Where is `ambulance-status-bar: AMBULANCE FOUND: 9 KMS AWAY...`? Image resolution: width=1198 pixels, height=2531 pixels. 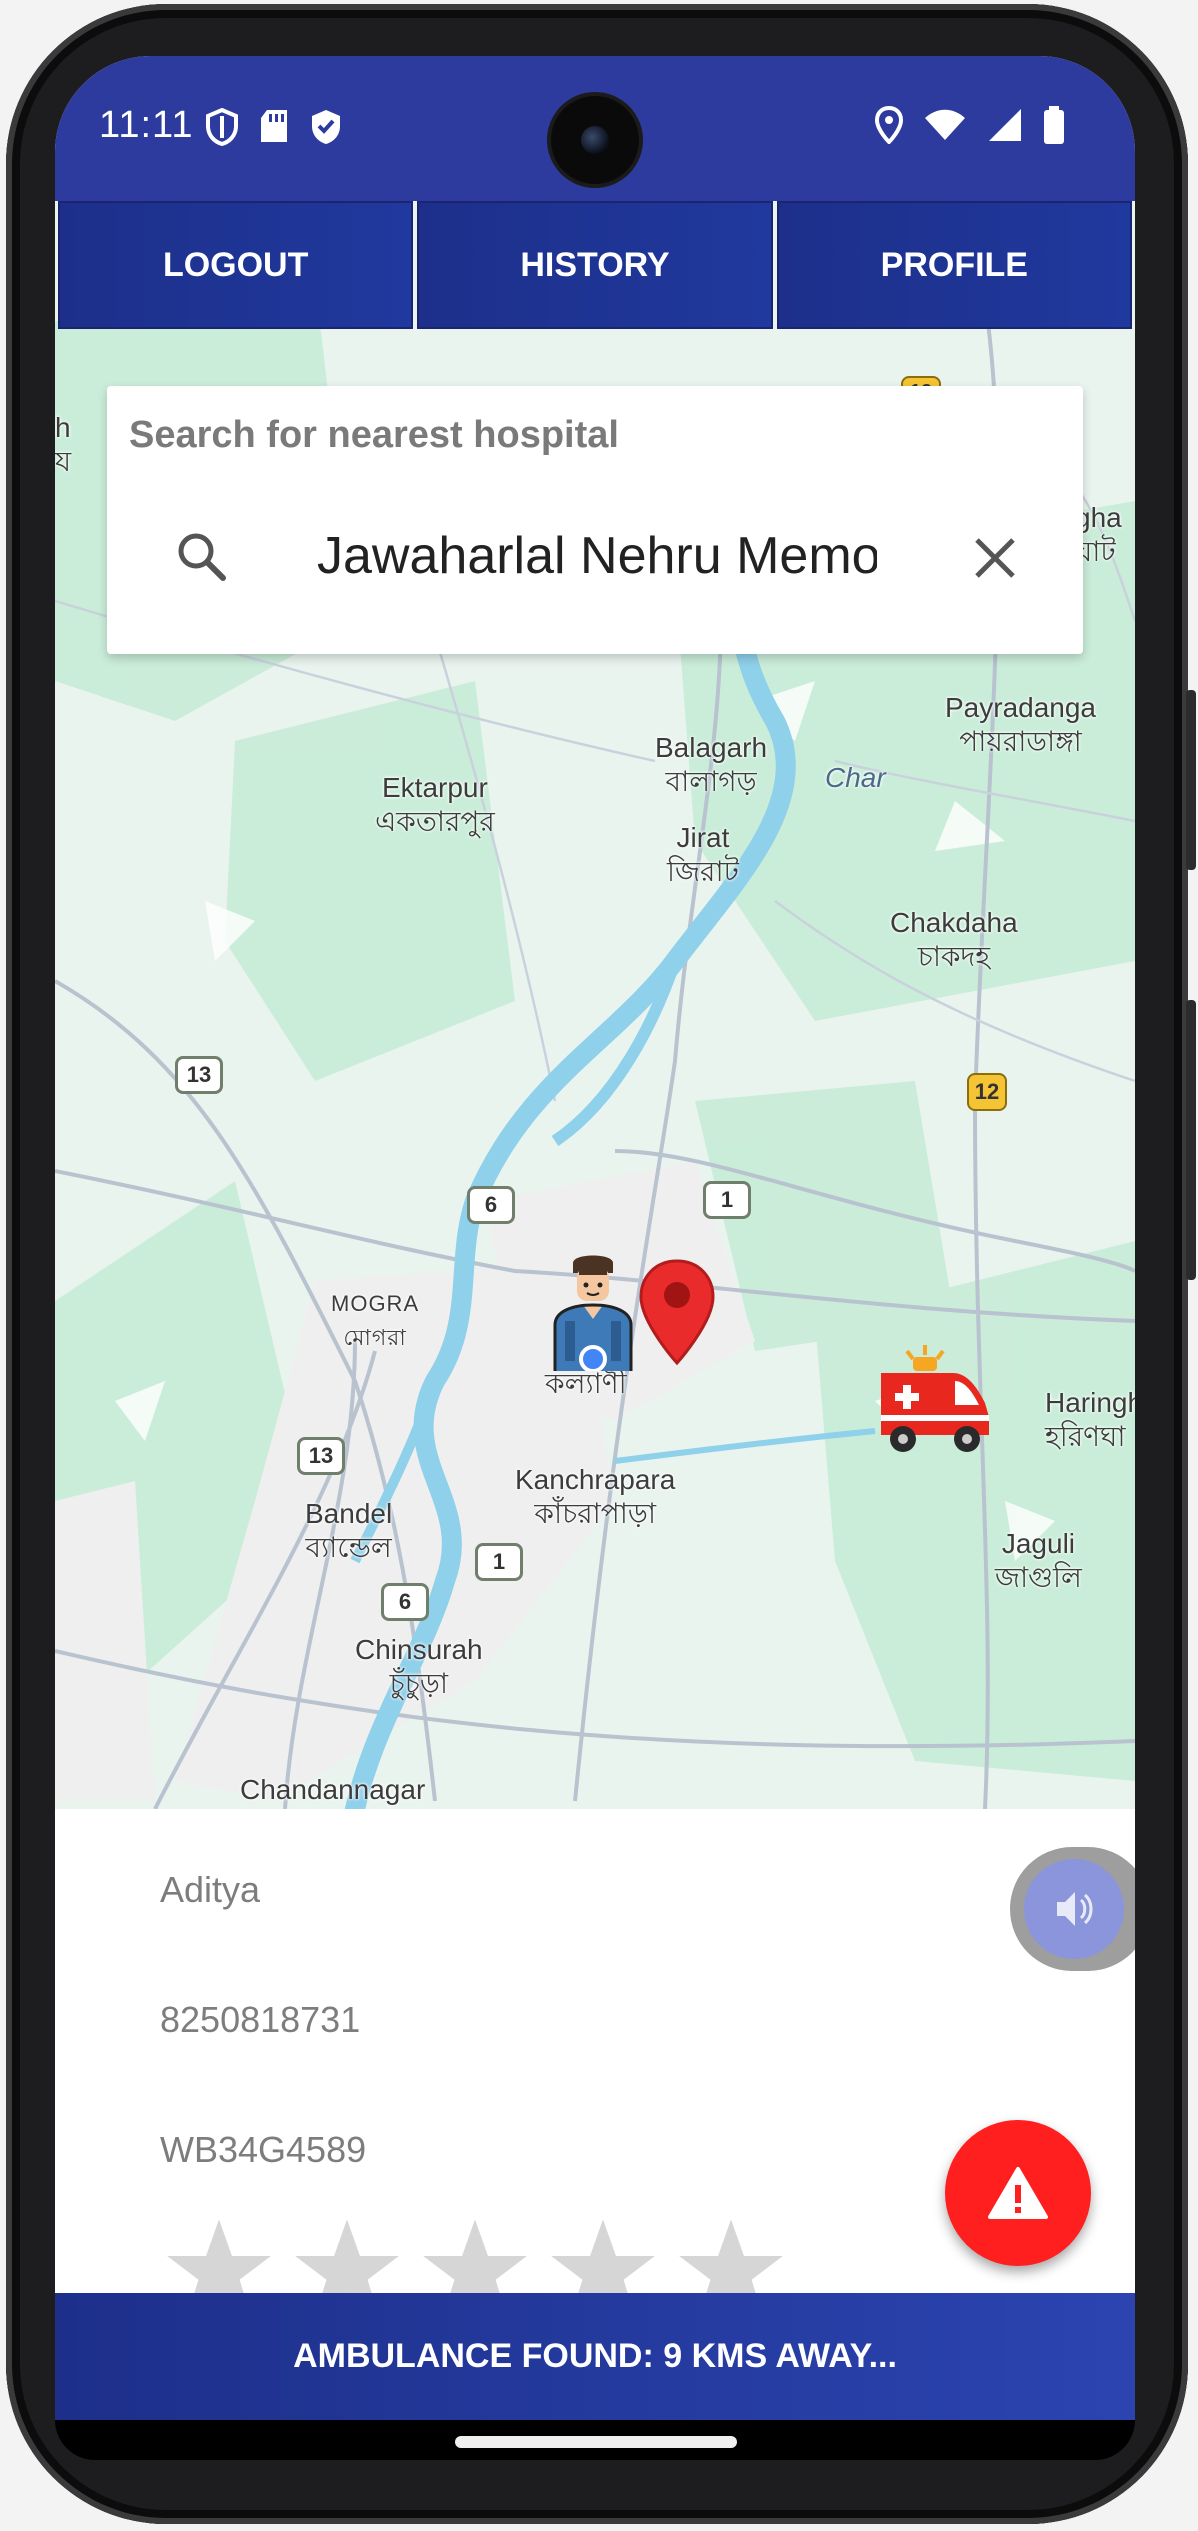 ambulance-status-bar: AMBULANCE FOUND: 9 KMS AWAY... is located at coordinates (595, 2356).